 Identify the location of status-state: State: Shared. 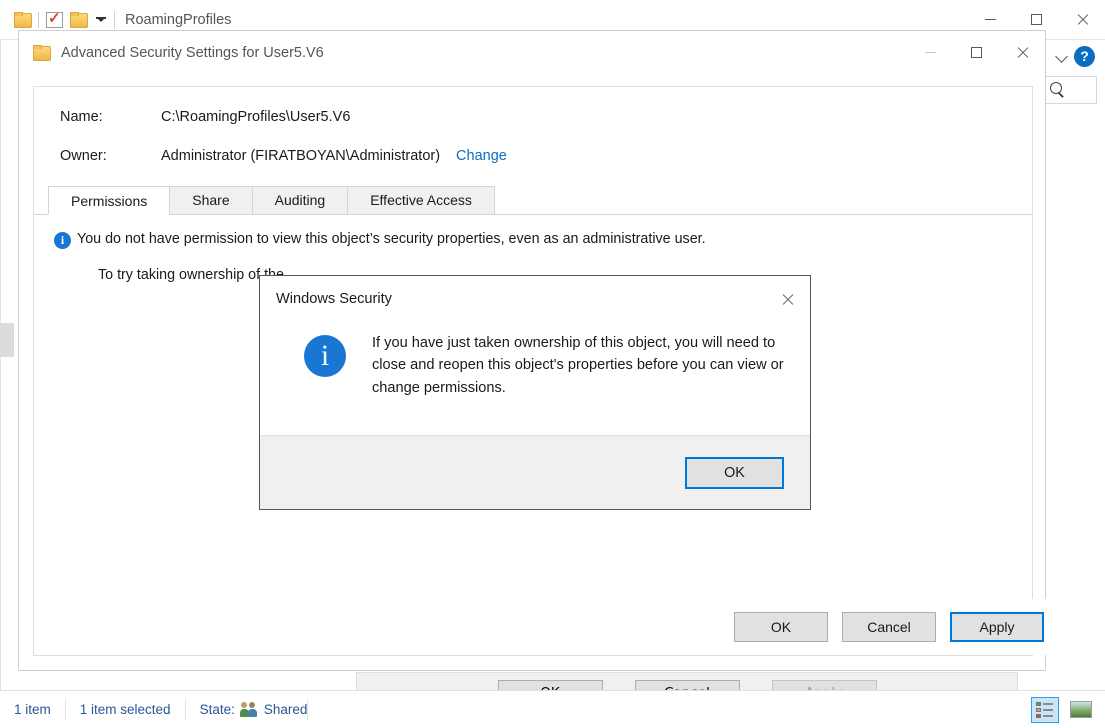
(253, 709).